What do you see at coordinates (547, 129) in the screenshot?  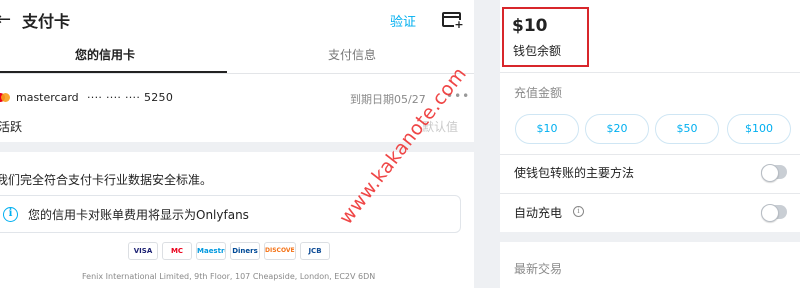 I see `amount-10-button: $10` at bounding box center [547, 129].